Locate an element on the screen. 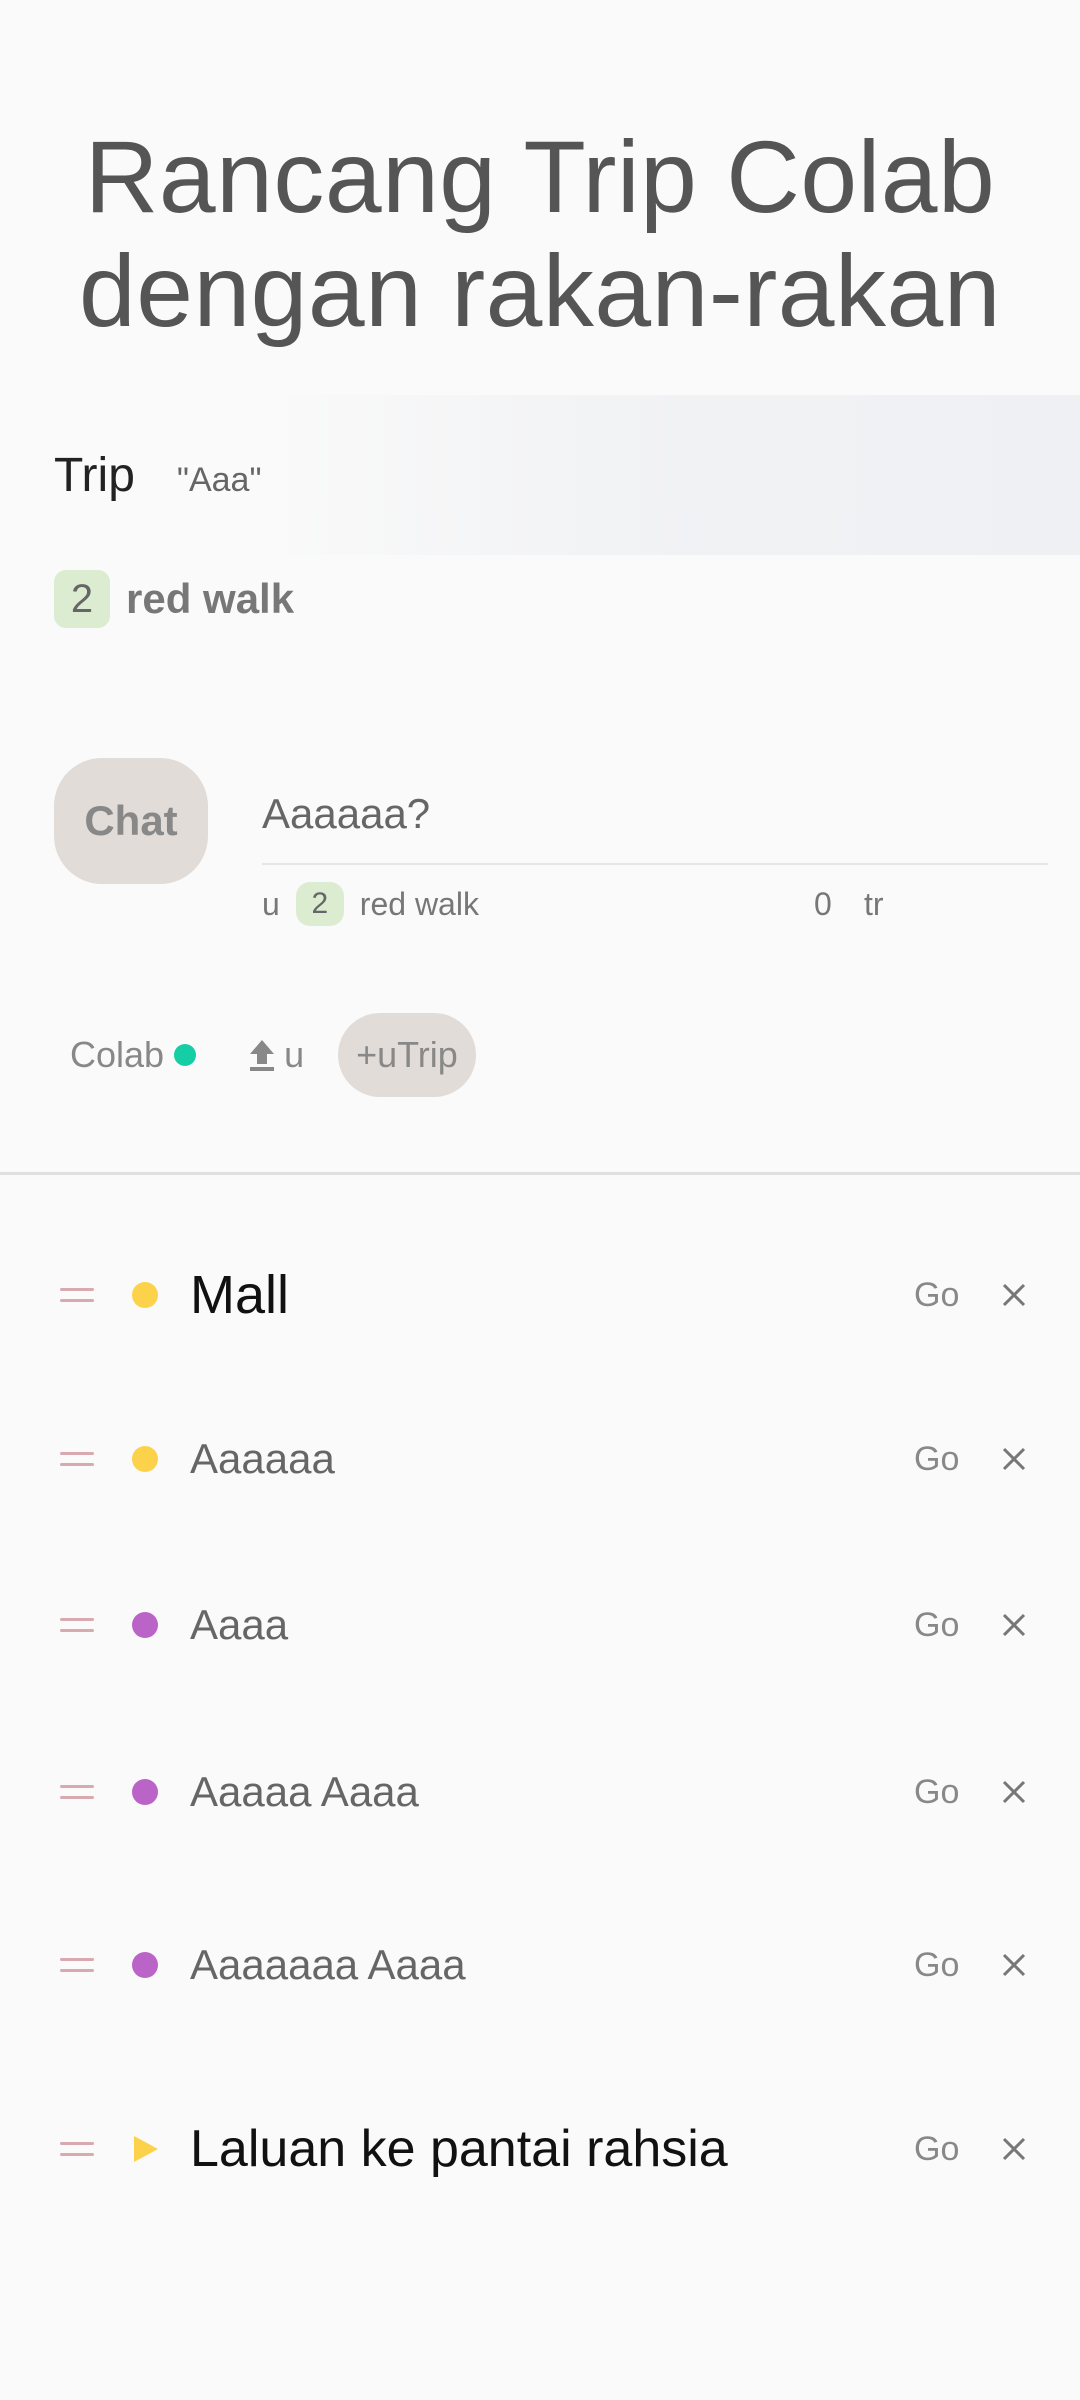 Image resolution: width=1080 pixels, height=2400 pixels. list-item: Aaaaaa Go is located at coordinates (540, 1459).